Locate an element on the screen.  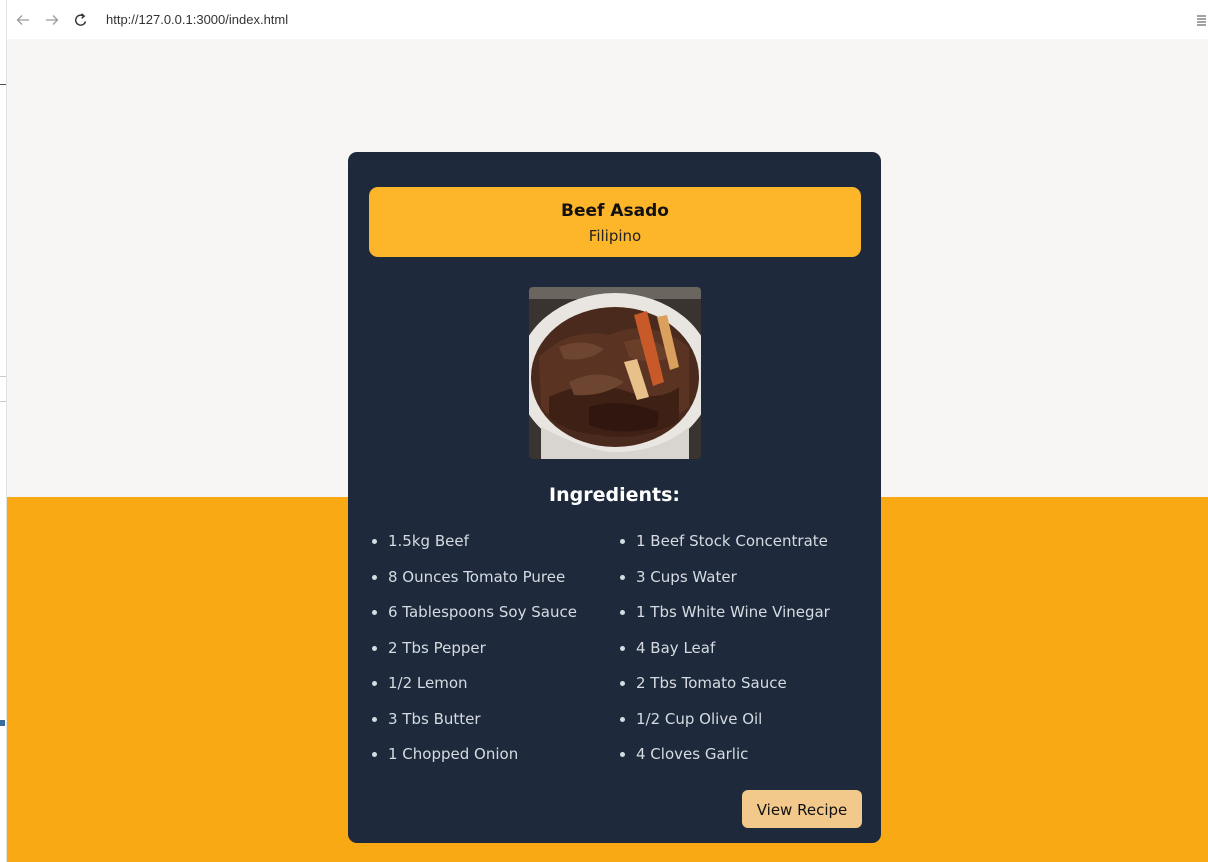
hamburger-menu-icon is located at coordinates (1201, 20).